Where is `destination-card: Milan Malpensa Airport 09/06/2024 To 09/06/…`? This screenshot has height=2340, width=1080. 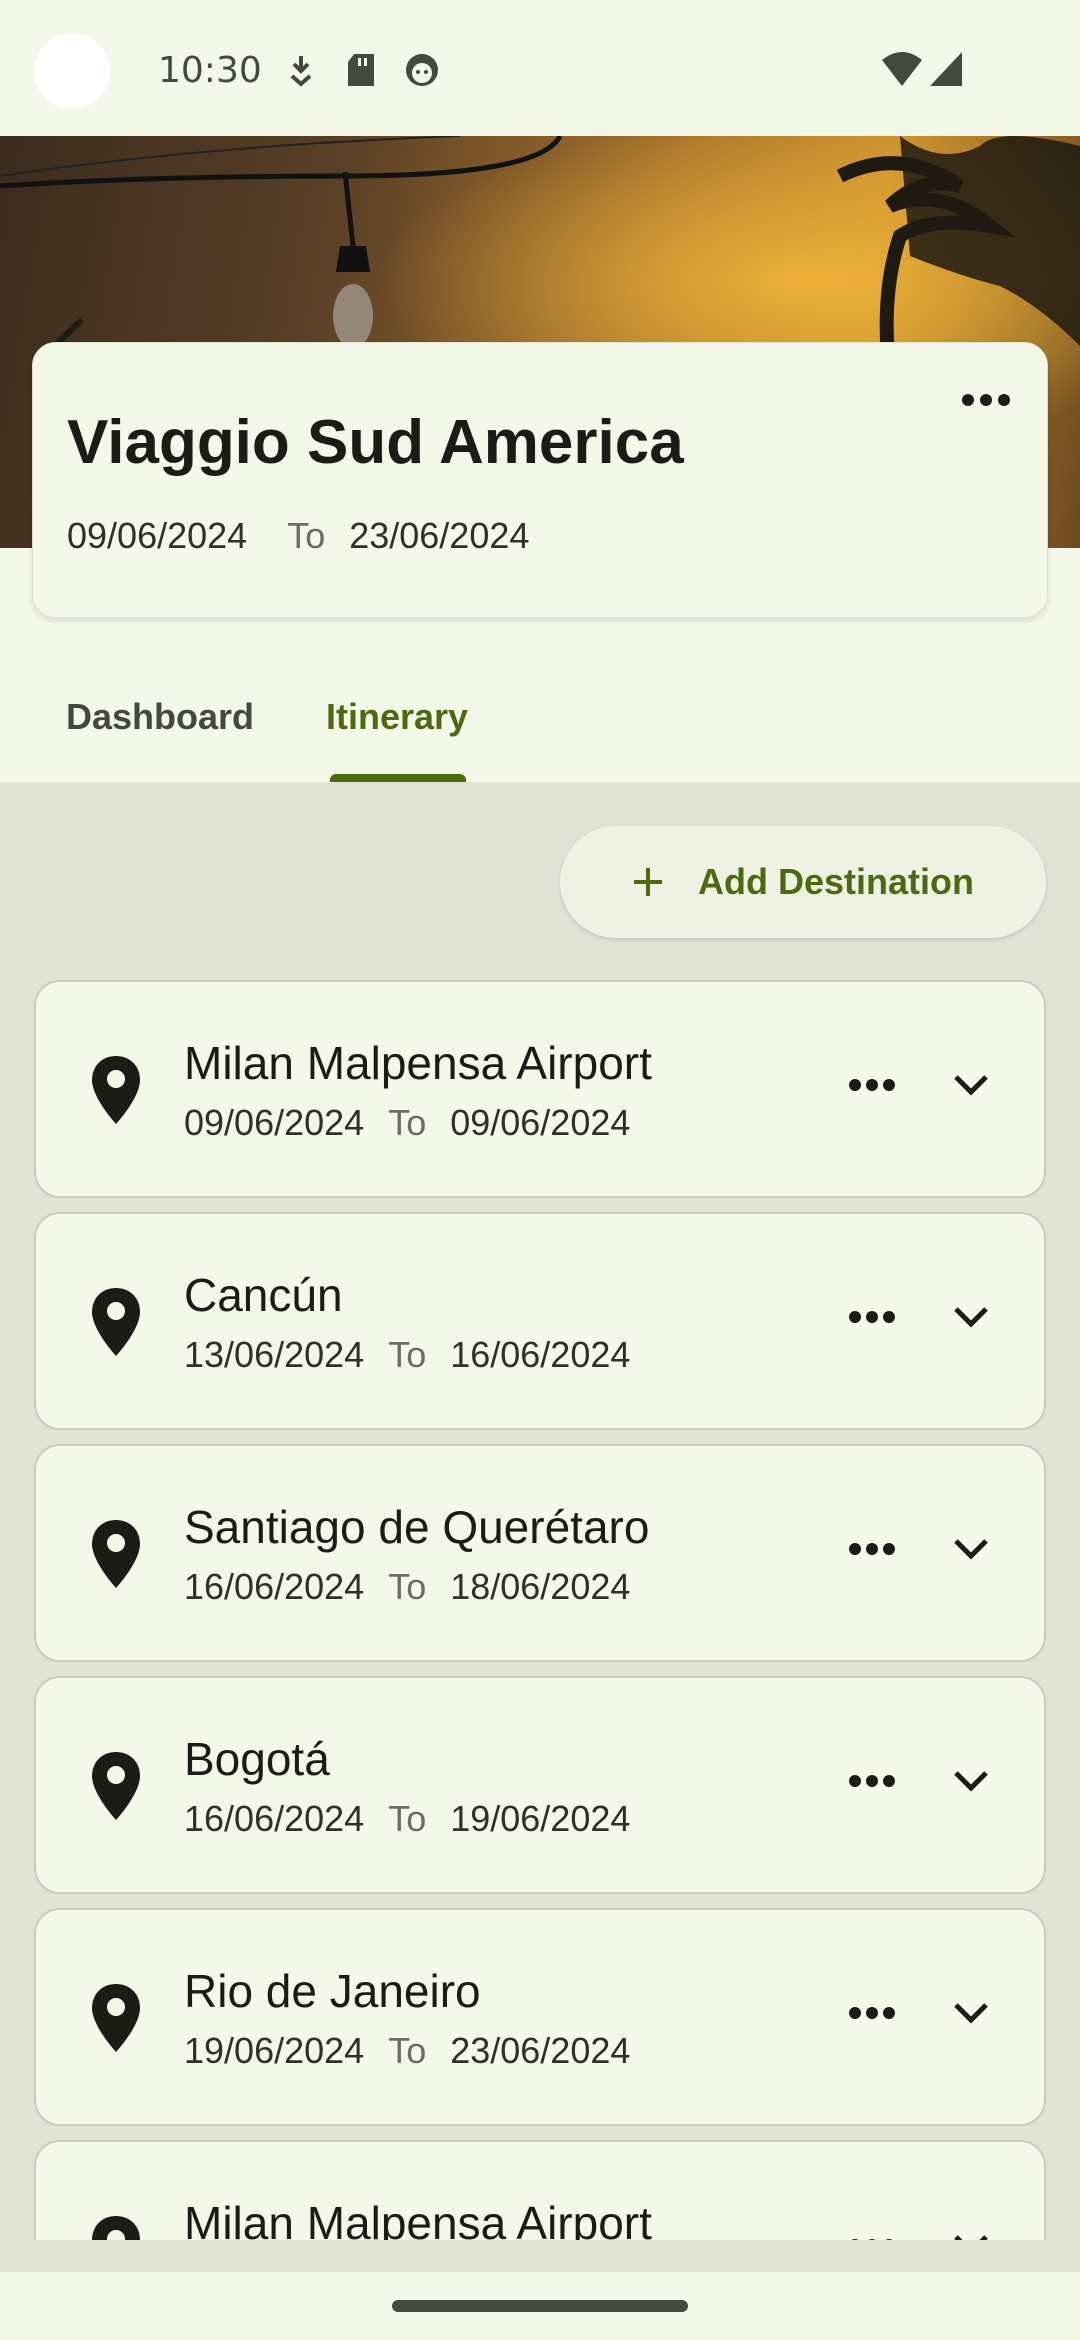 destination-card: Milan Malpensa Airport 09/06/2024 To 09/06/… is located at coordinates (540, 1089).